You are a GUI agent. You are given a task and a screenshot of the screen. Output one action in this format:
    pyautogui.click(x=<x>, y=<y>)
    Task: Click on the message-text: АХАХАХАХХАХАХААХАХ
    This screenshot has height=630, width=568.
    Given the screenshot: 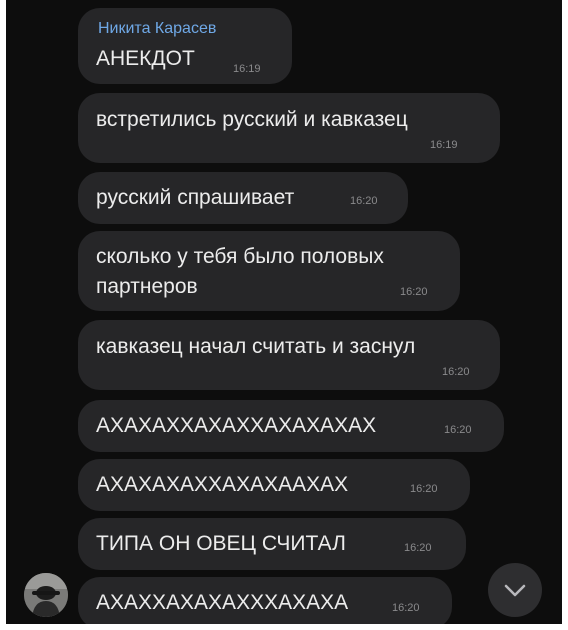 What is the action you would take?
    pyautogui.click(x=222, y=484)
    